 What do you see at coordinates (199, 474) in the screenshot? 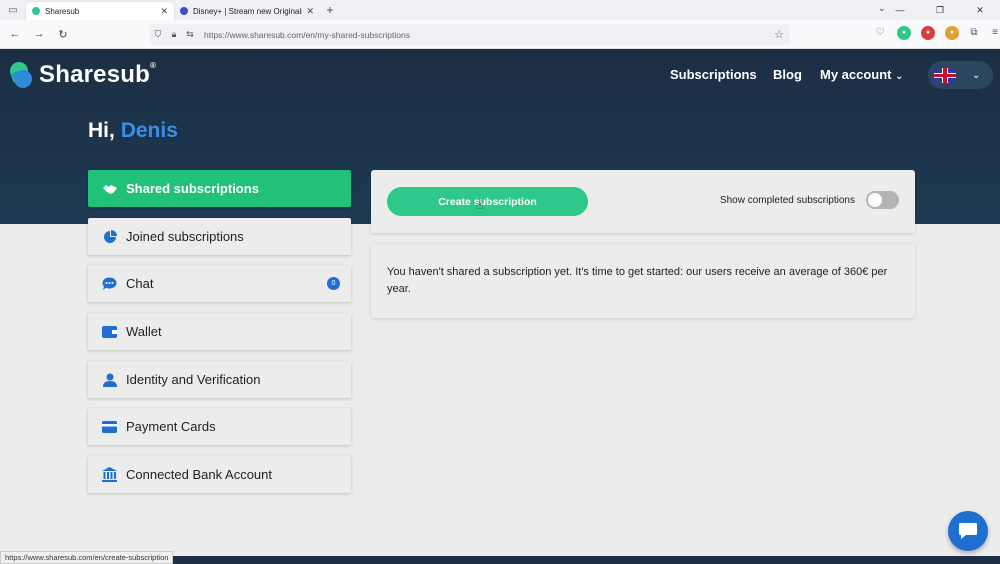
I see `sidebar-item-label: Connected Bank Account` at bounding box center [199, 474].